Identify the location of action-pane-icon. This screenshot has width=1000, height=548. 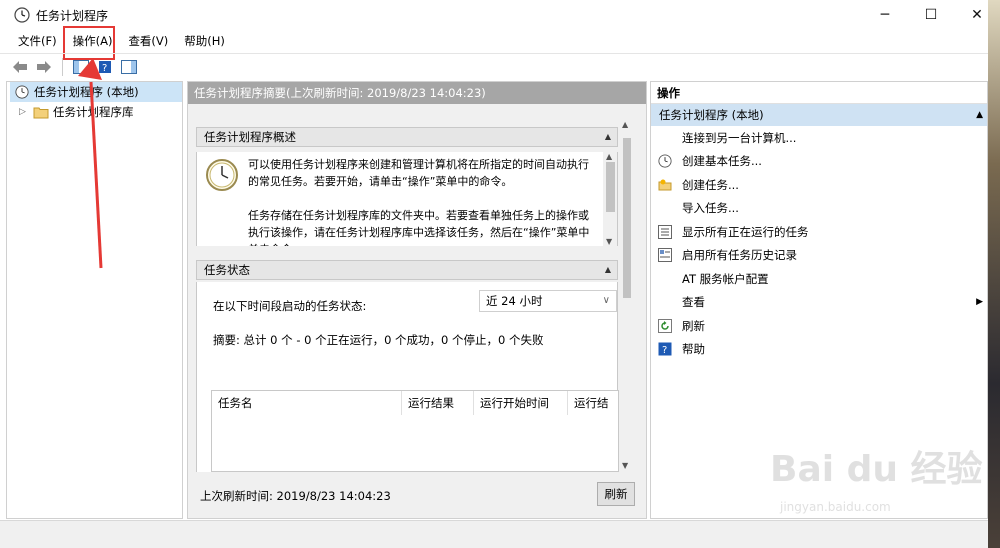
(129, 66).